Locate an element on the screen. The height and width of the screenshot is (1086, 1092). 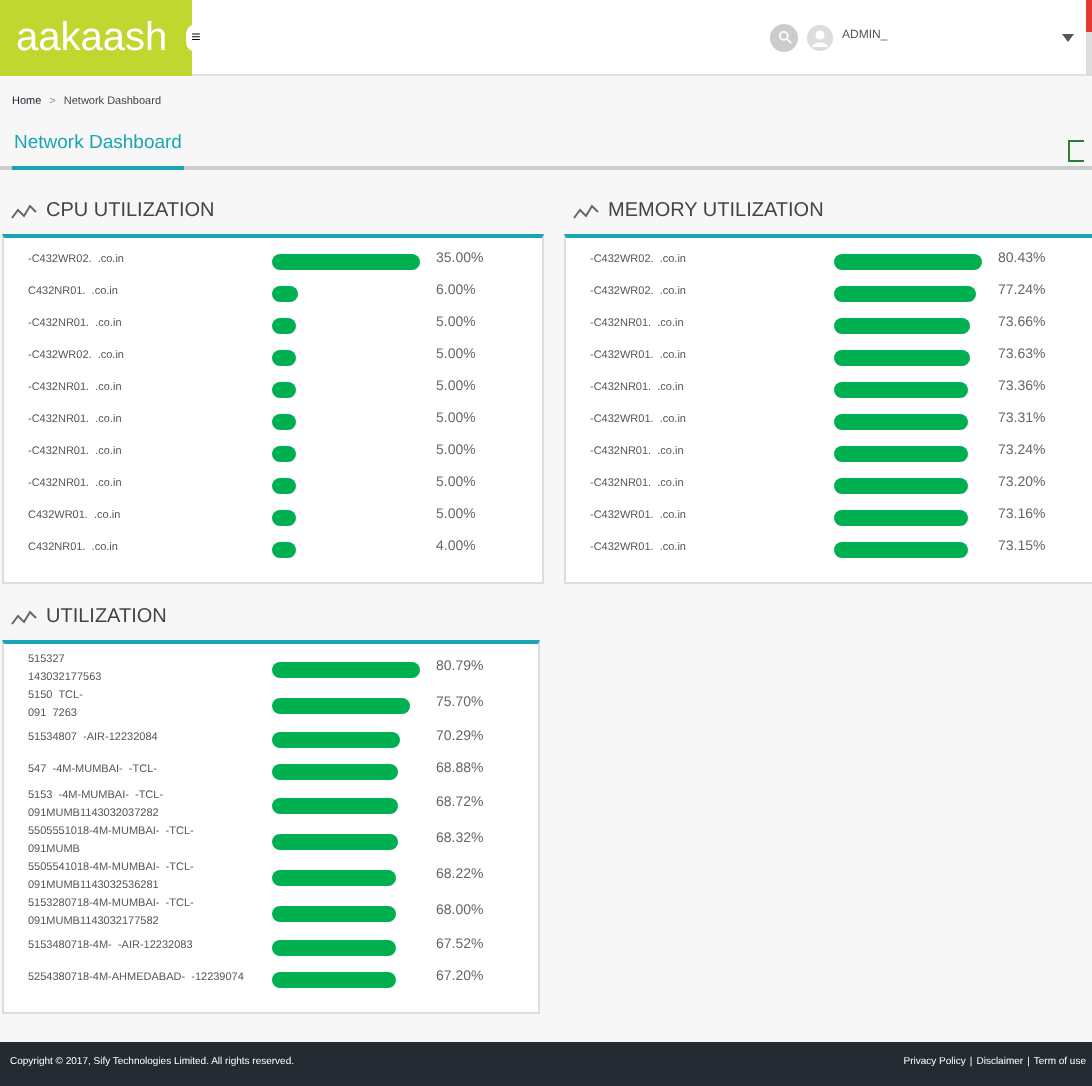
caret-icon is located at coordinates (1068, 37).